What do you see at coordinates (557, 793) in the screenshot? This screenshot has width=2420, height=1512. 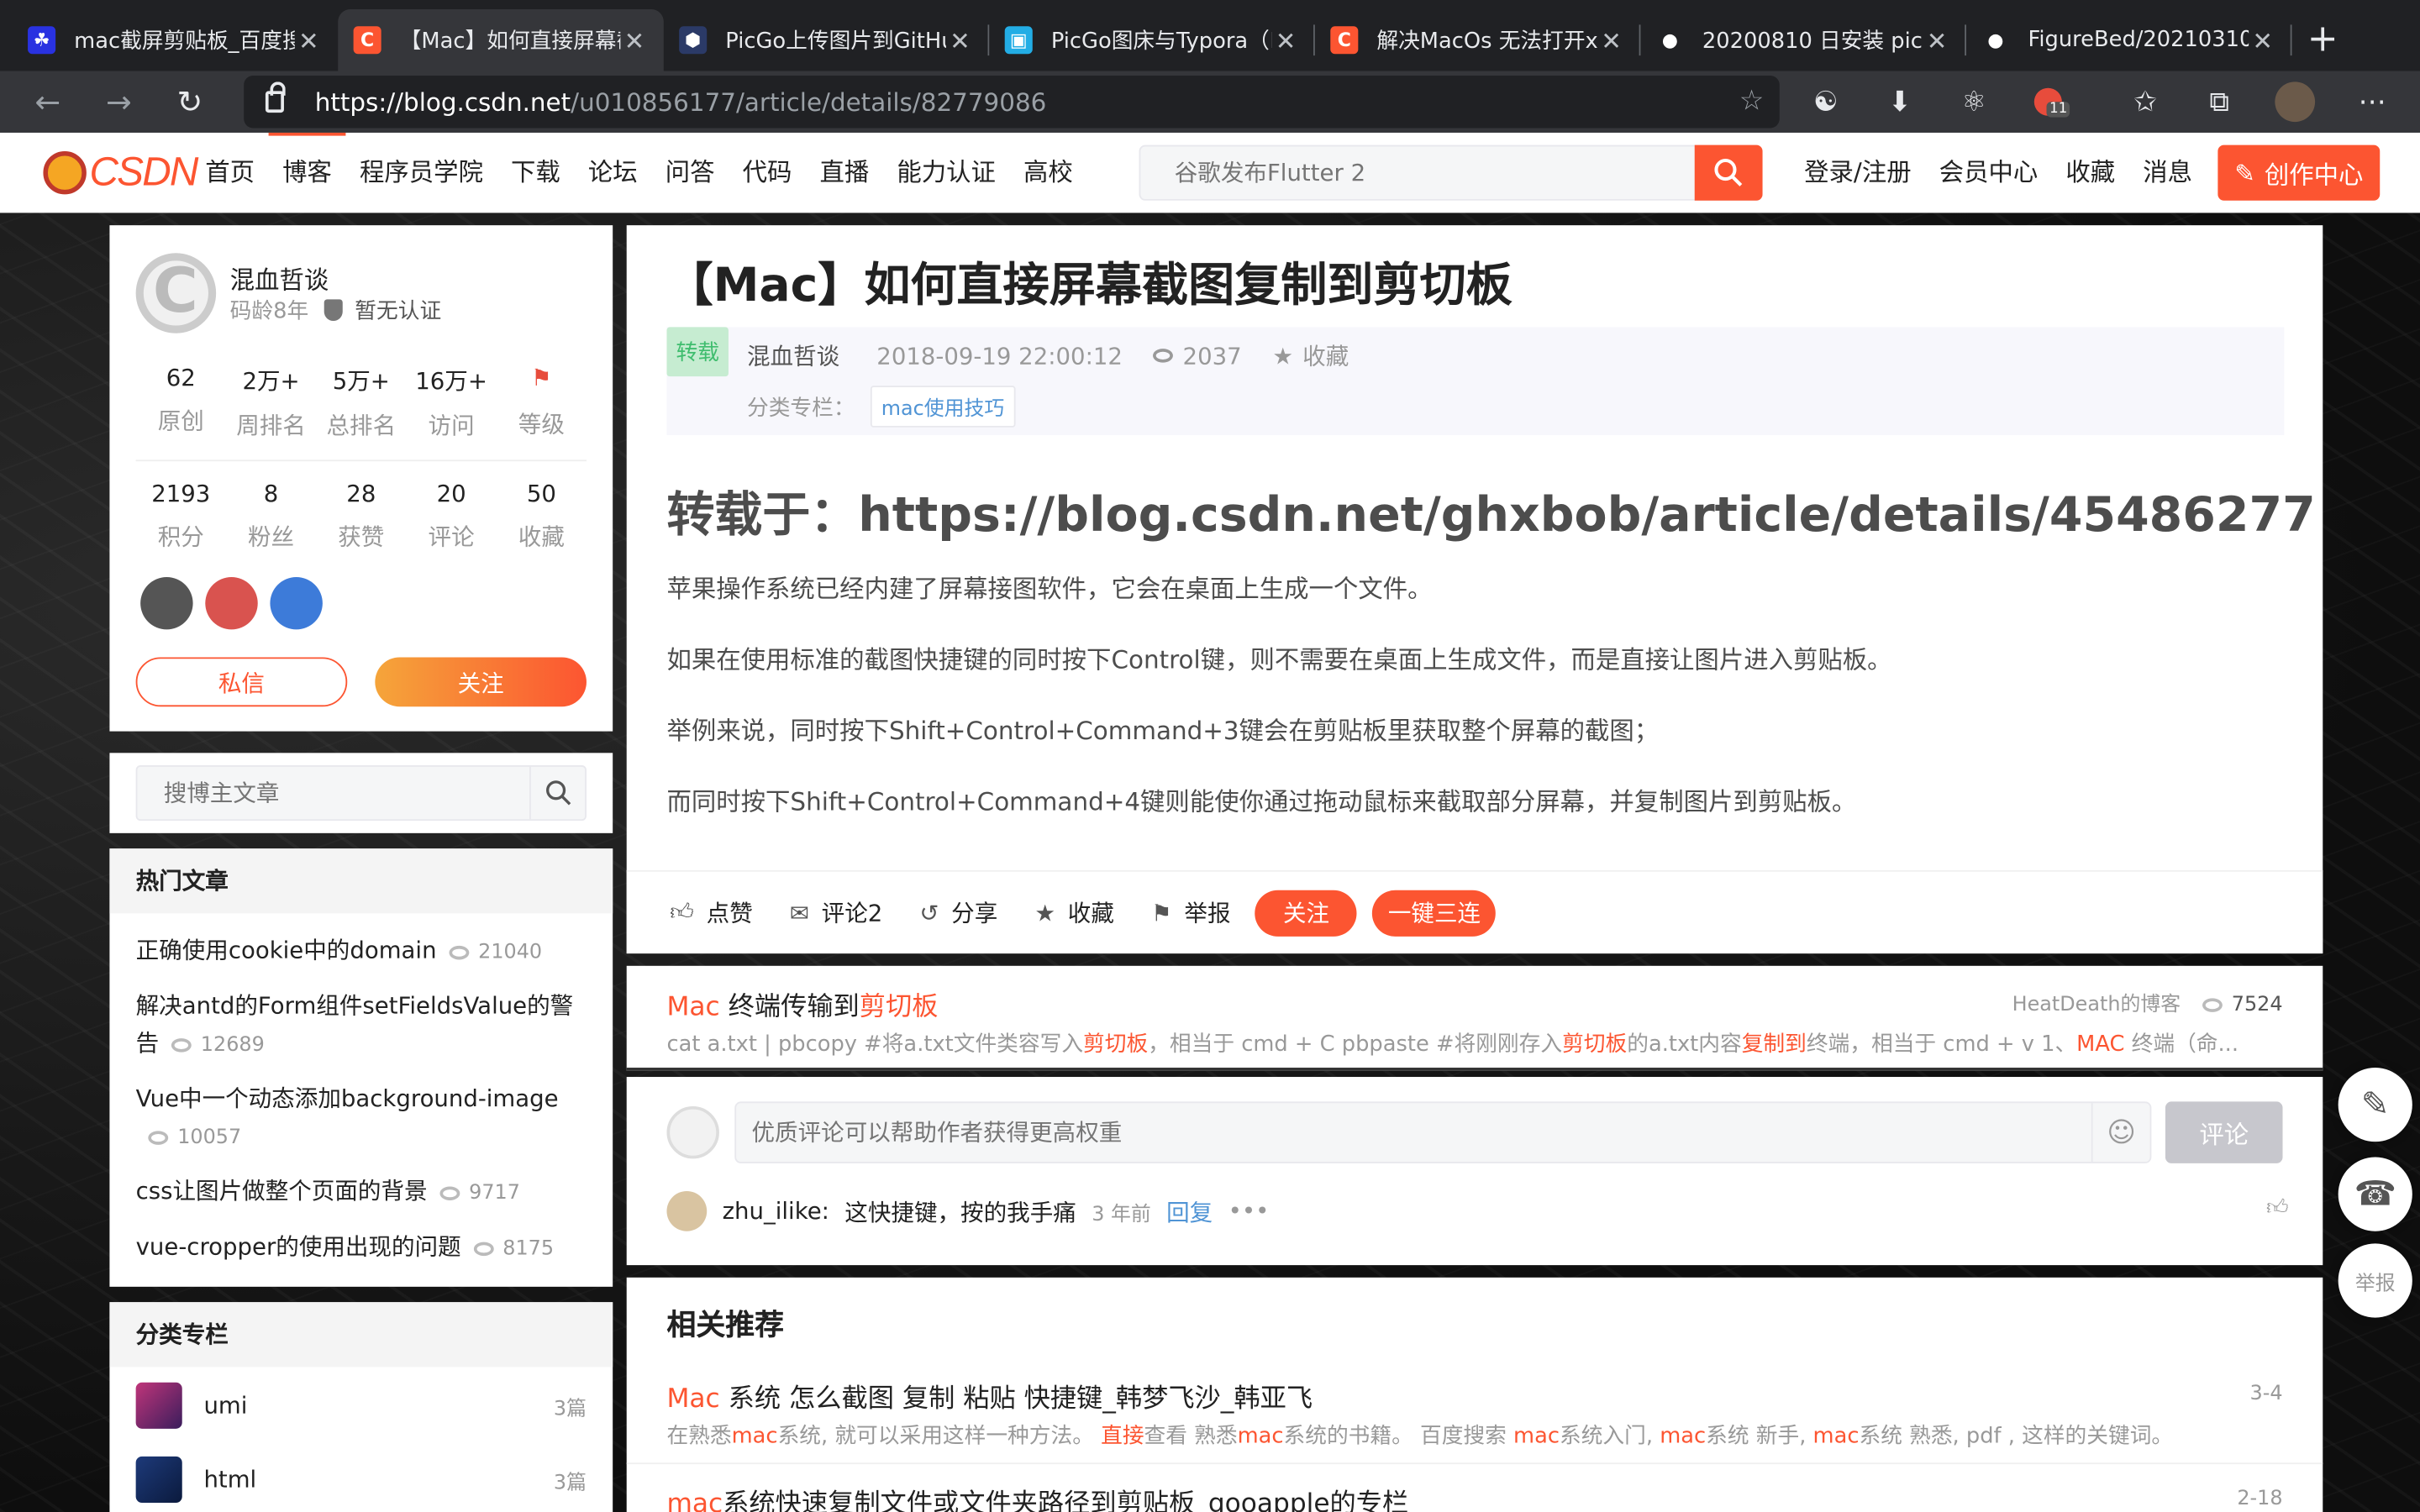 I see `blogger-search-button` at bounding box center [557, 793].